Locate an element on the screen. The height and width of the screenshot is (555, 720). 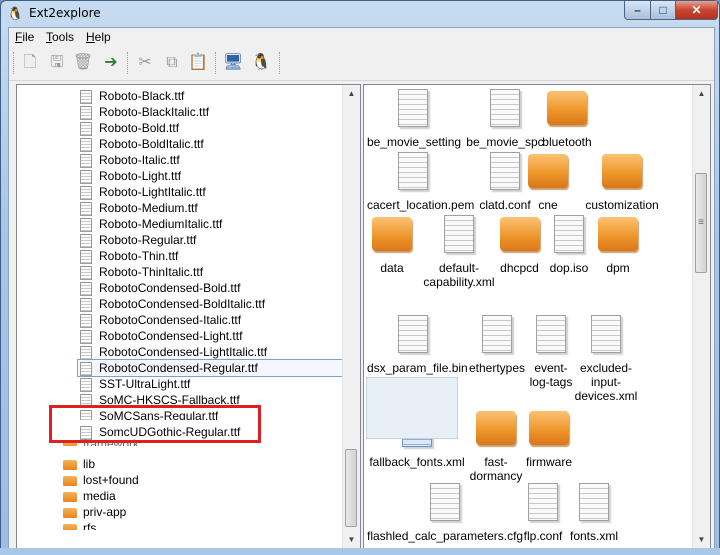
folder-item: bluetooth is located at coordinates (567, 120).